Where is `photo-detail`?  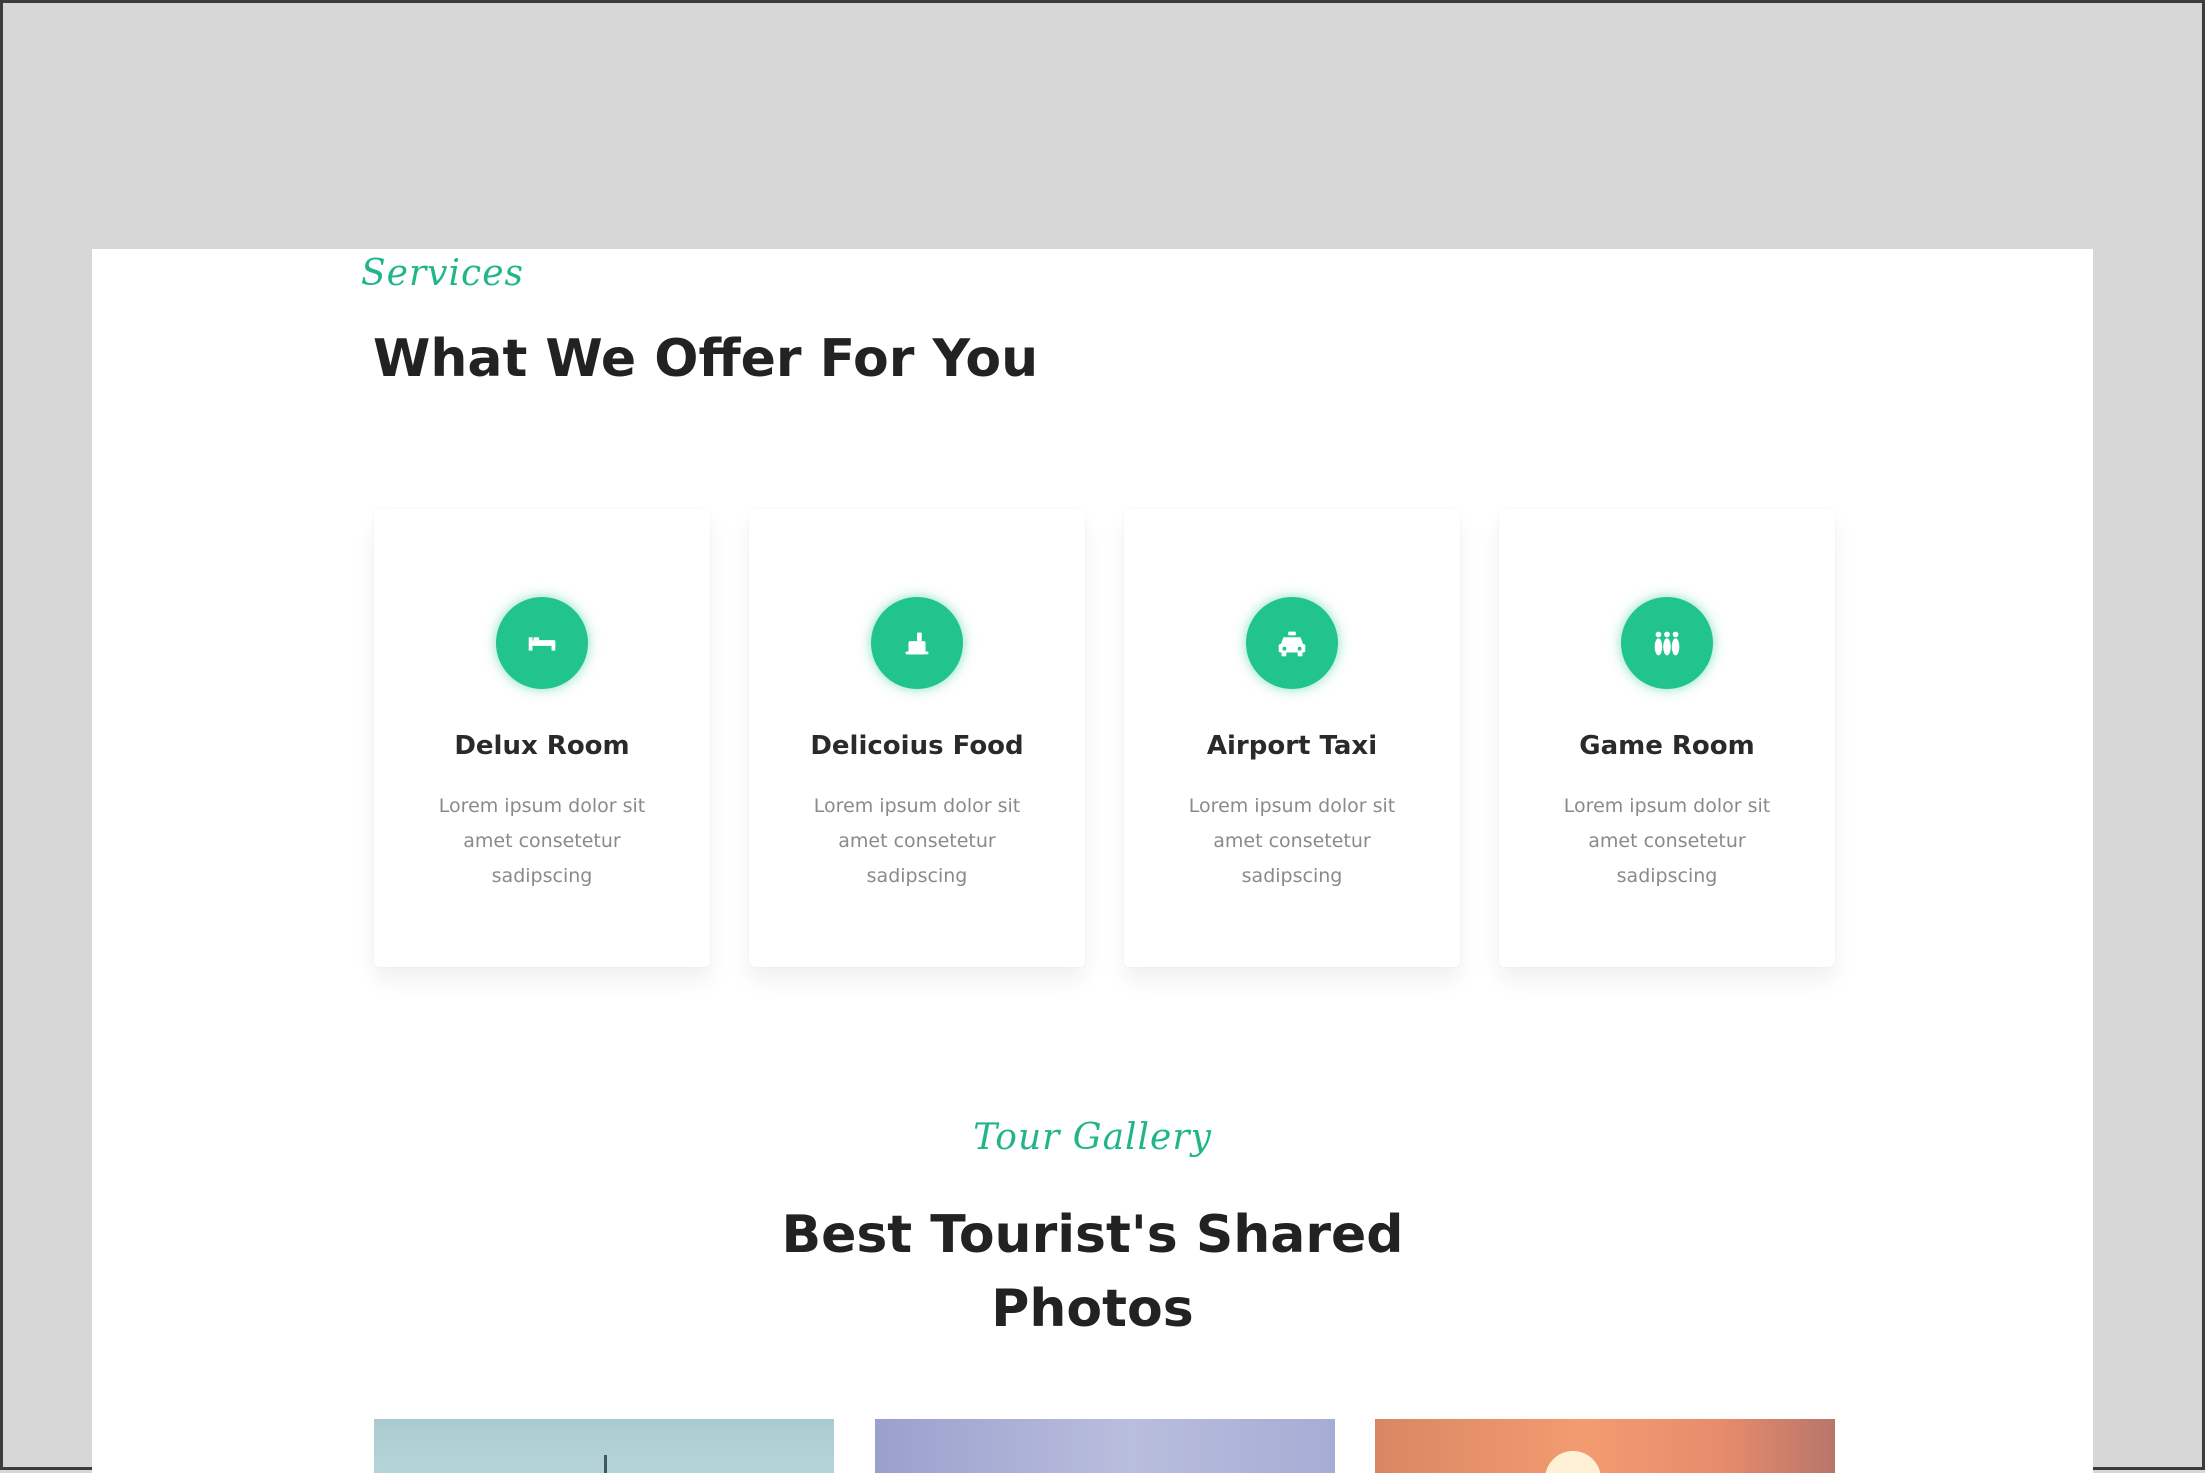
photo-detail is located at coordinates (605, 1464).